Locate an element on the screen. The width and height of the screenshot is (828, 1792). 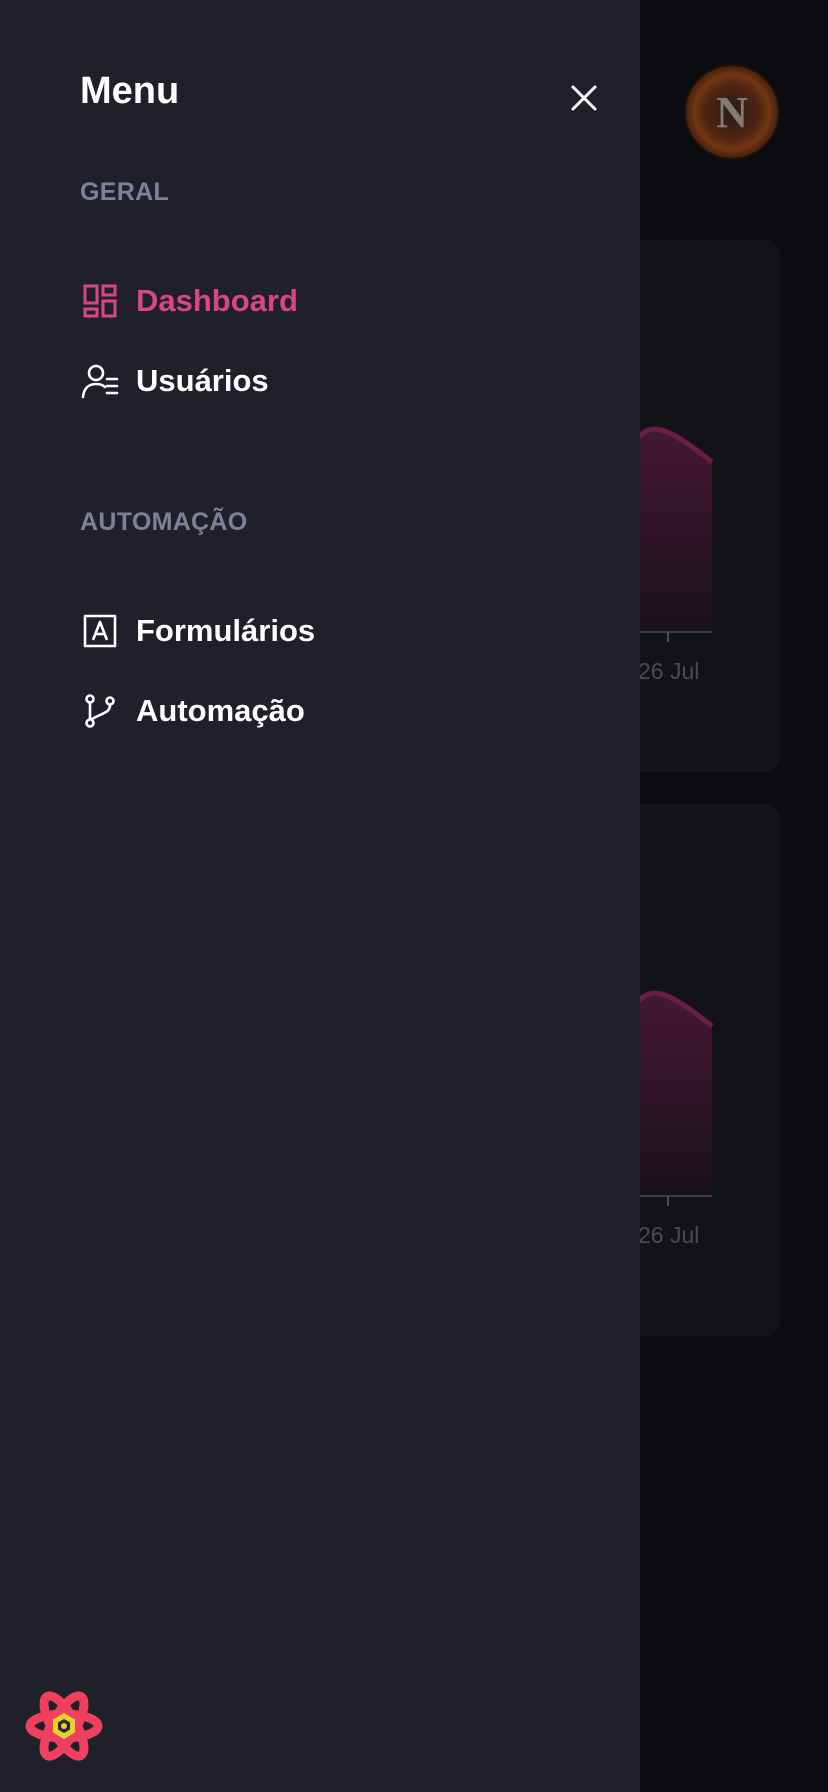
nav-item-automacao: Automação is located at coordinates (192, 711).